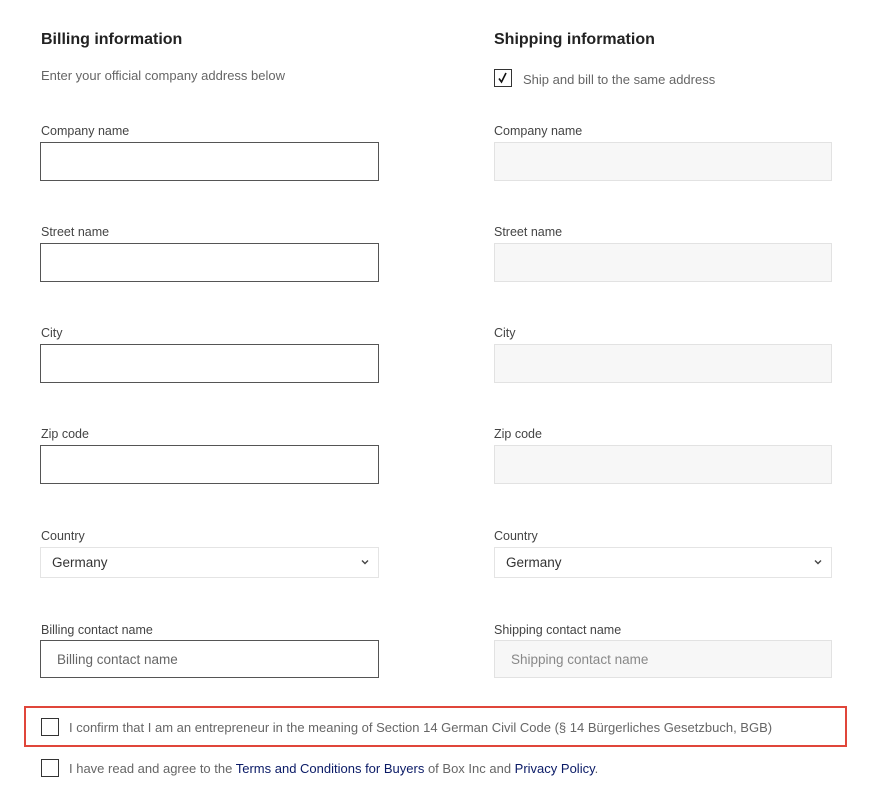 The image size is (875, 791). Describe the element at coordinates (663, 161) in the screenshot. I see `shipping-company-input` at that location.